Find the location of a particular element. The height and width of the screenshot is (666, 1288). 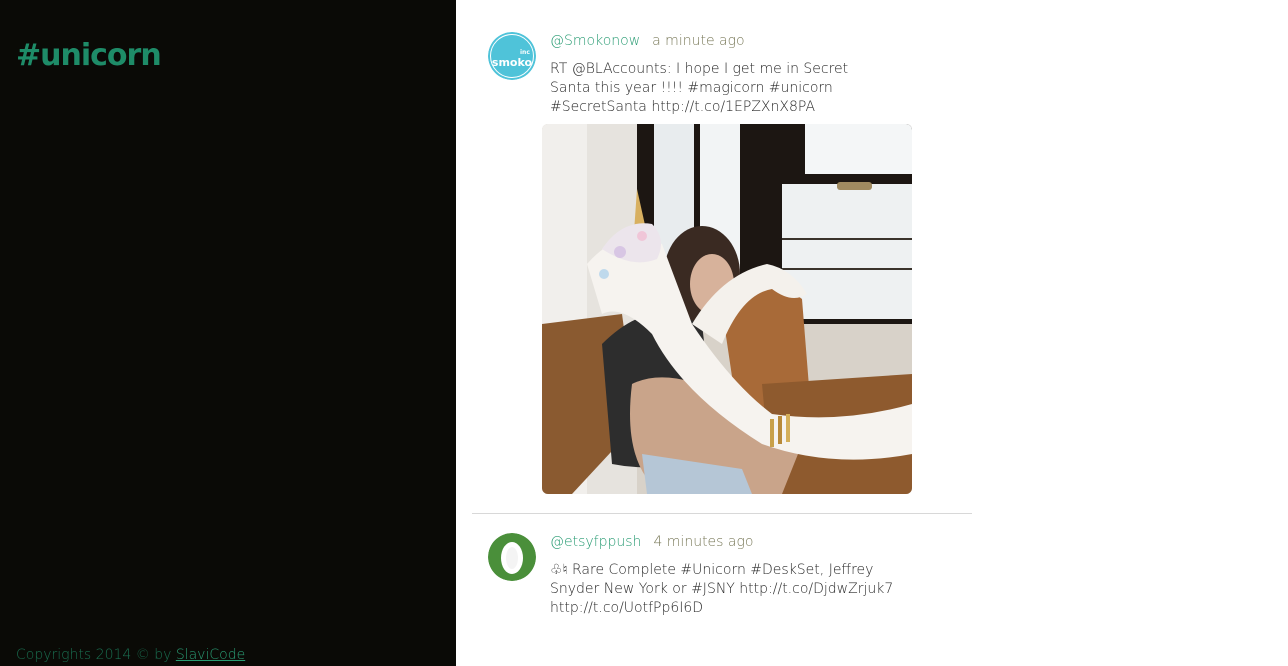

tweet-time: a minute ago is located at coordinates (698, 41).